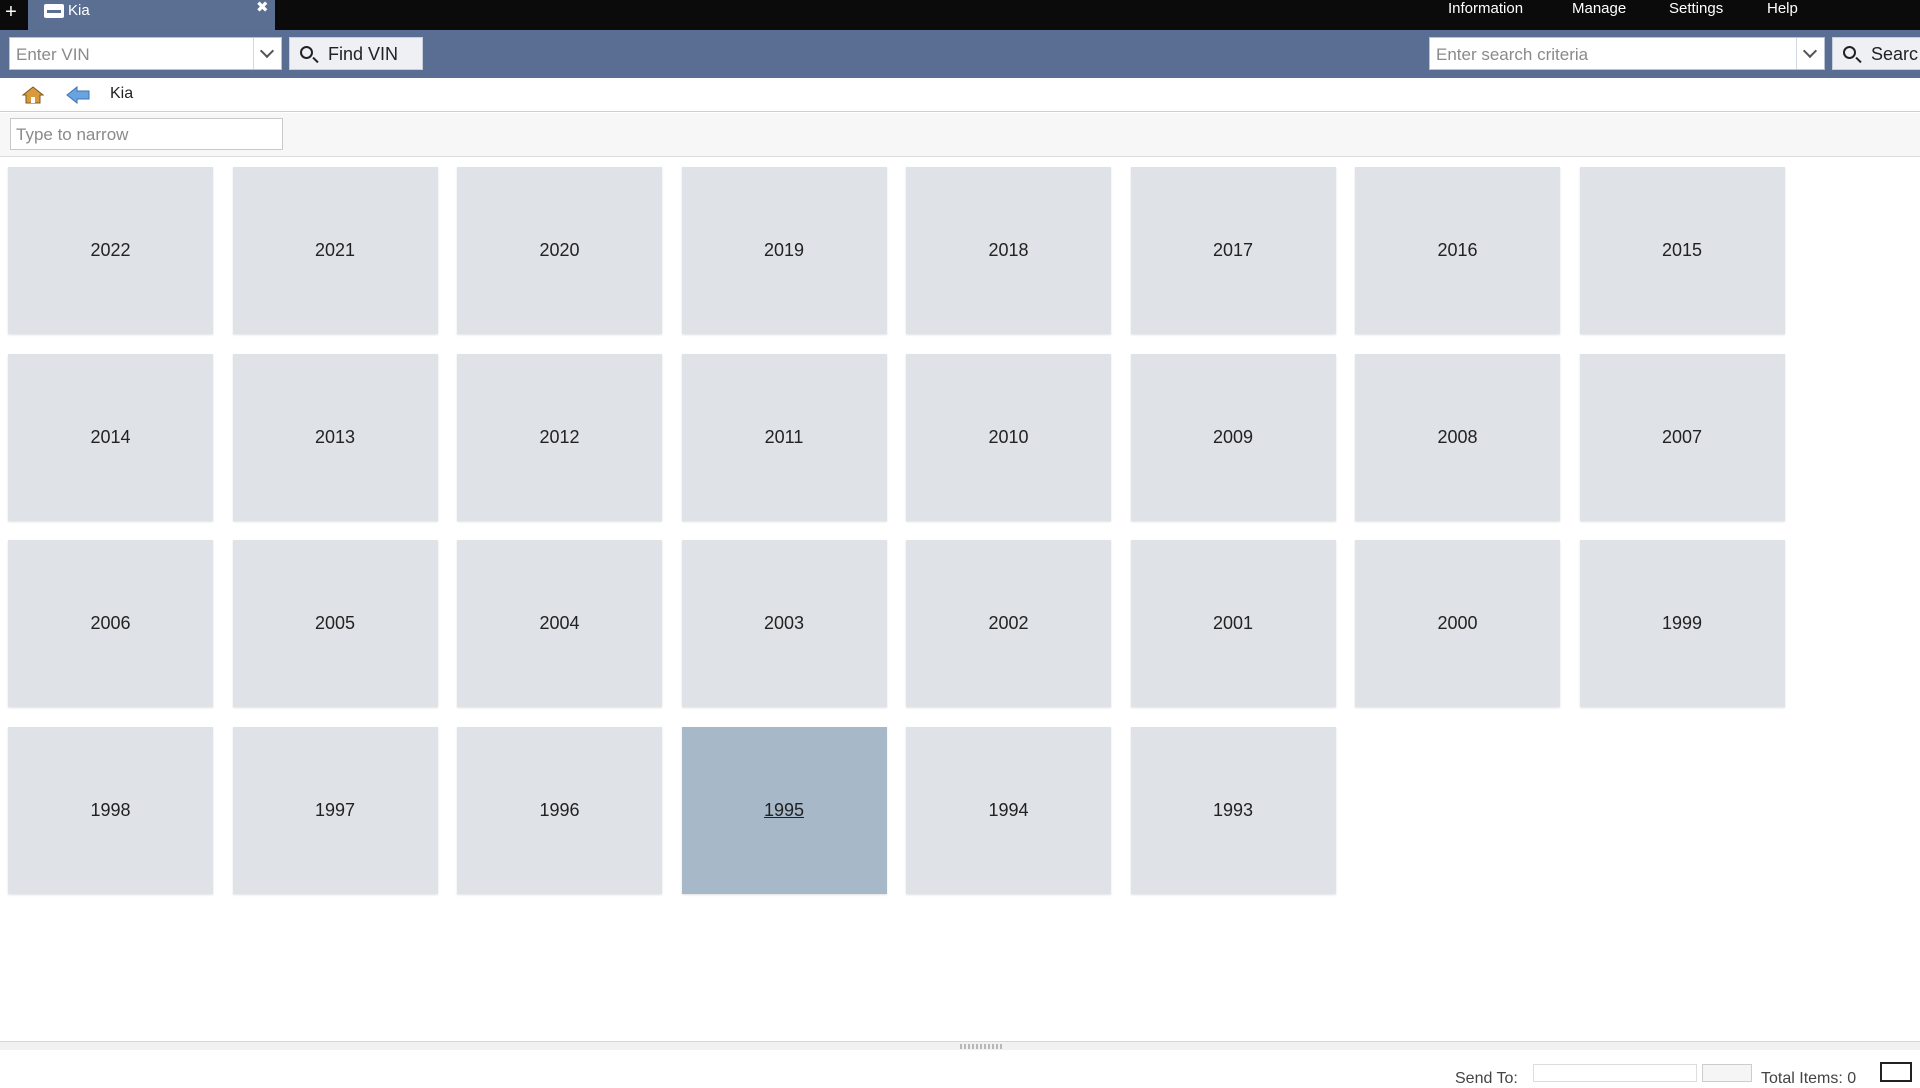 Image resolution: width=1920 pixels, height=1088 pixels. What do you see at coordinates (110, 437) in the screenshot?
I see `year-tile-2014: 2014` at bounding box center [110, 437].